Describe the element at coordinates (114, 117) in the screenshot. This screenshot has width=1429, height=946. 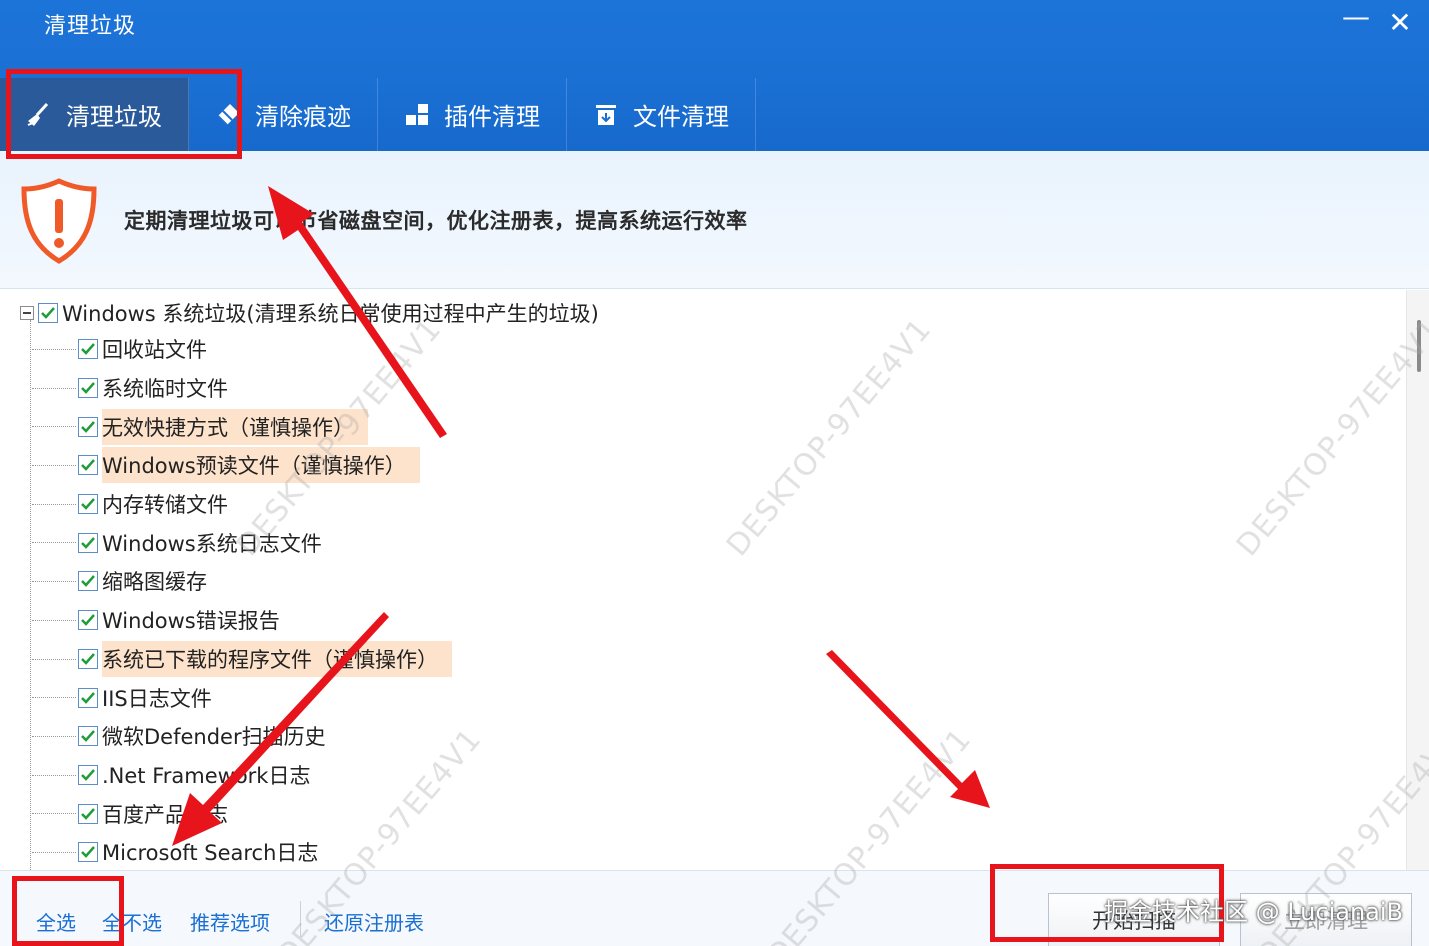
I see `tab-label: 清理垃圾` at that location.